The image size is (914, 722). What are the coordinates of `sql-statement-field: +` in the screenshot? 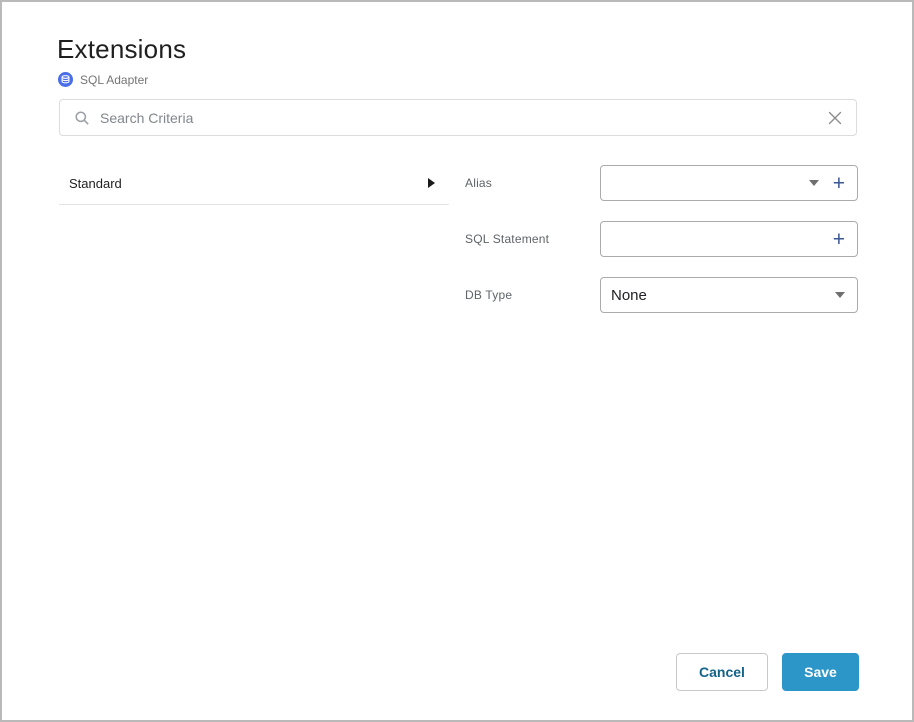 It's located at (729, 239).